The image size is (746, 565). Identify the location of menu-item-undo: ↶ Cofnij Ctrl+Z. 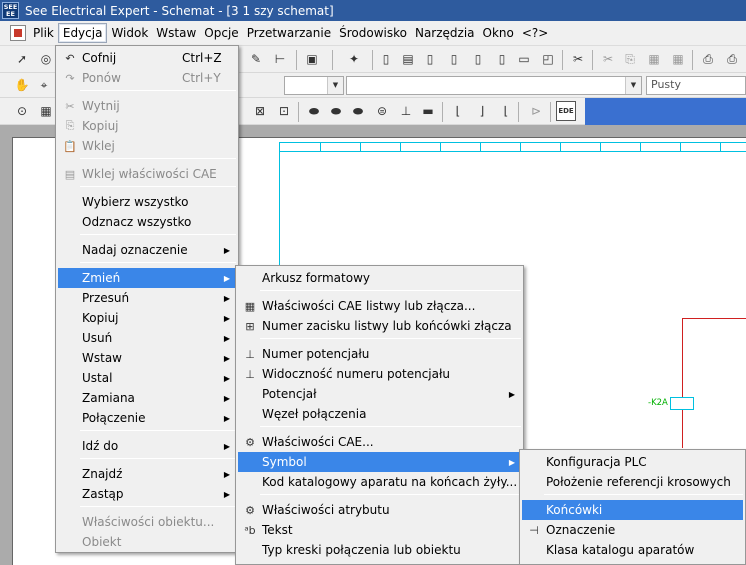
(147, 58).